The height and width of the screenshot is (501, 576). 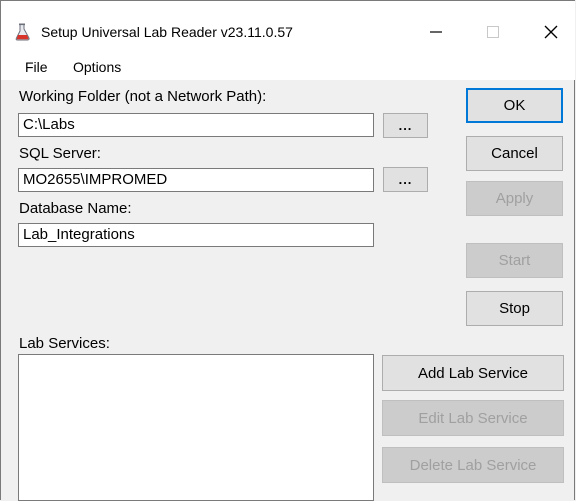 I want to click on add-lab-service-button: Add Lab Service, so click(x=473, y=373).